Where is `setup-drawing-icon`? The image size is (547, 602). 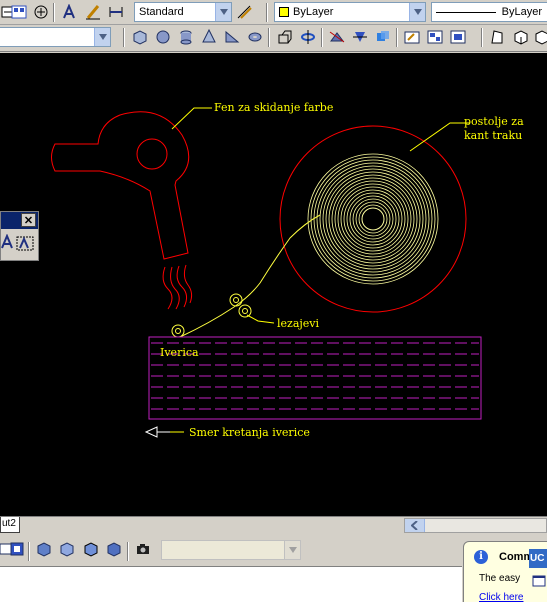 setup-drawing-icon is located at coordinates (412, 37).